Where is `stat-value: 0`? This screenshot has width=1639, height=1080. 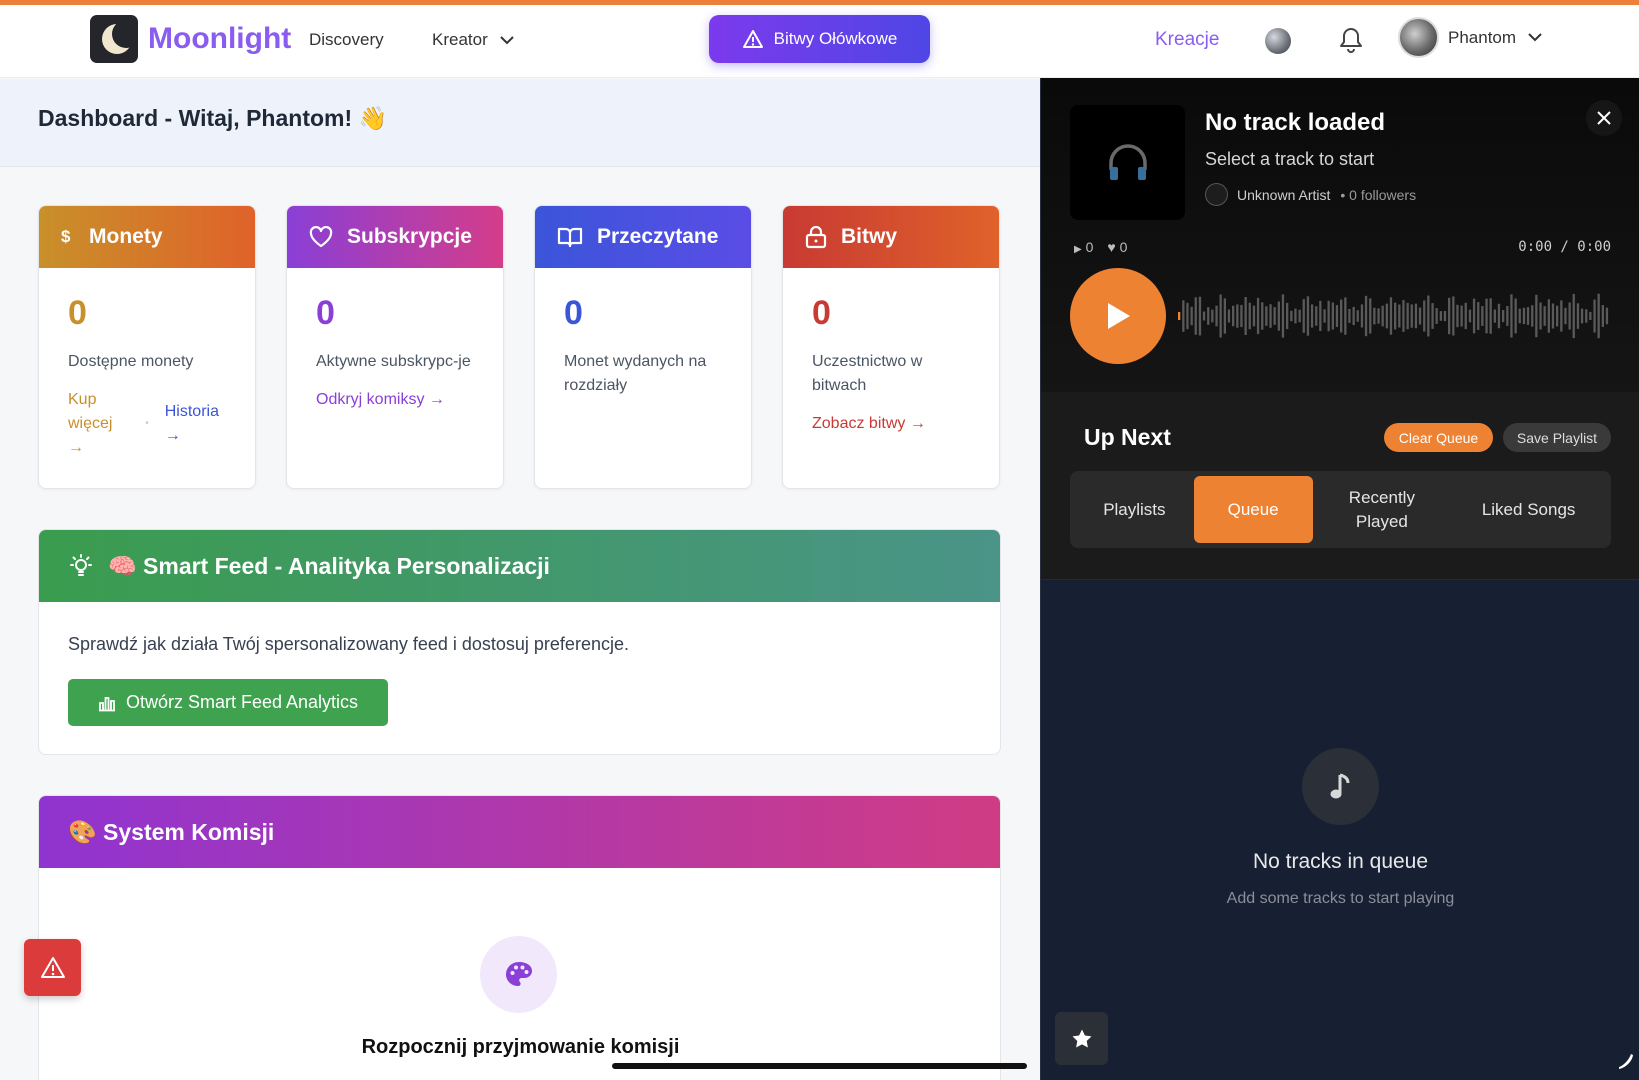
stat-value: 0 is located at coordinates (325, 313).